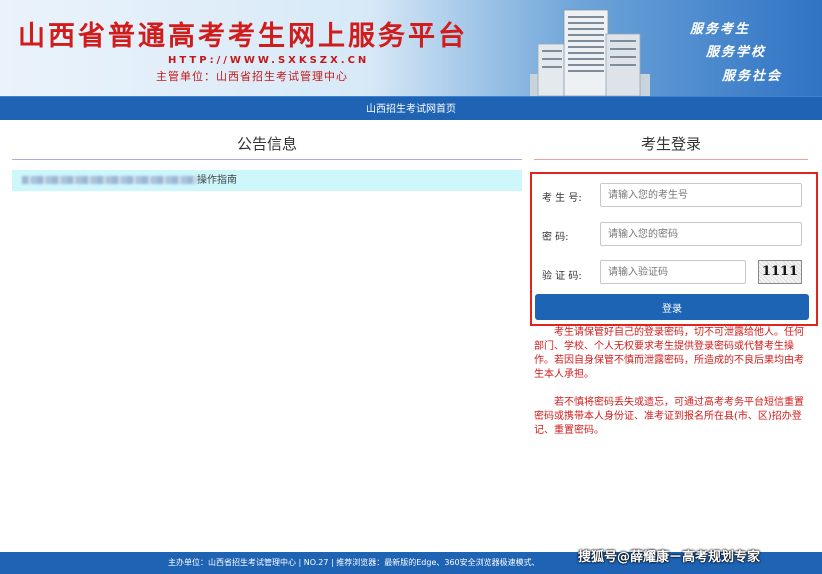 The width and height of the screenshot is (822, 574). What do you see at coordinates (671, 159) in the screenshot?
I see `login-divider` at bounding box center [671, 159].